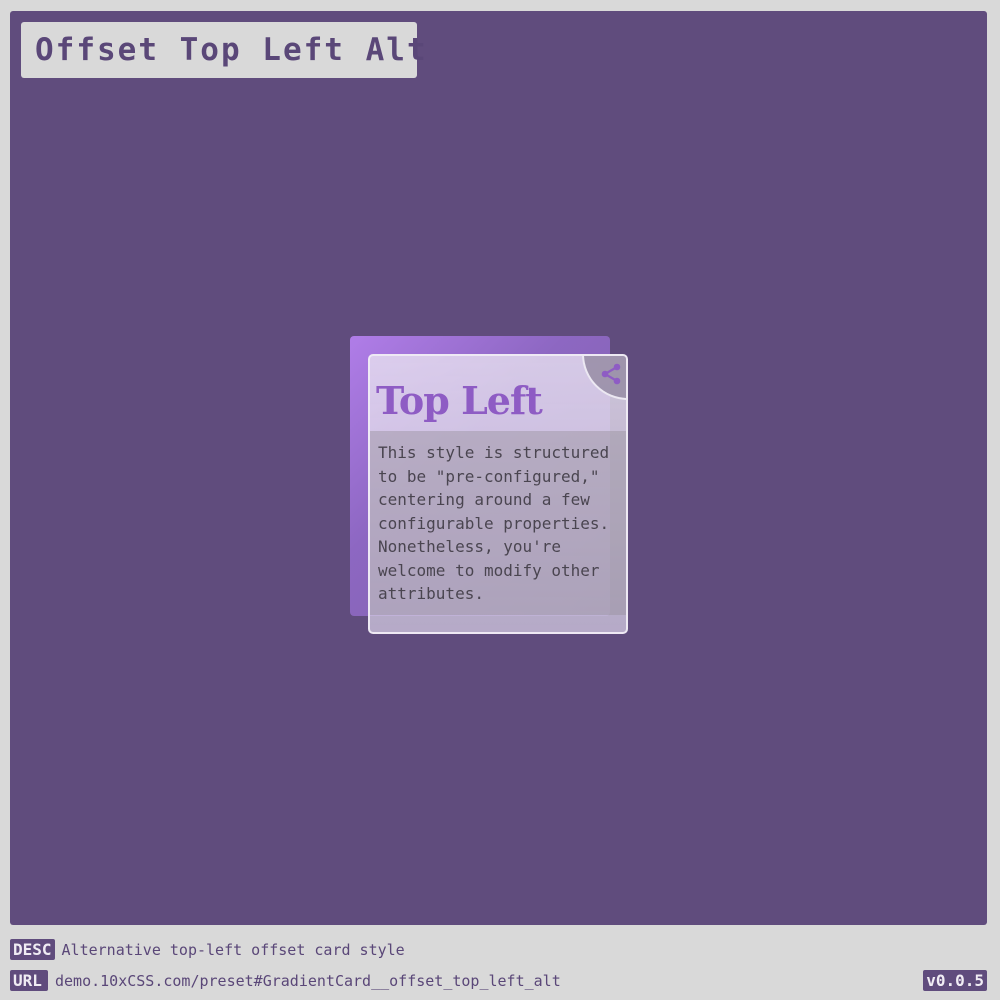  I want to click on card-title: Top Left, so click(459, 400).